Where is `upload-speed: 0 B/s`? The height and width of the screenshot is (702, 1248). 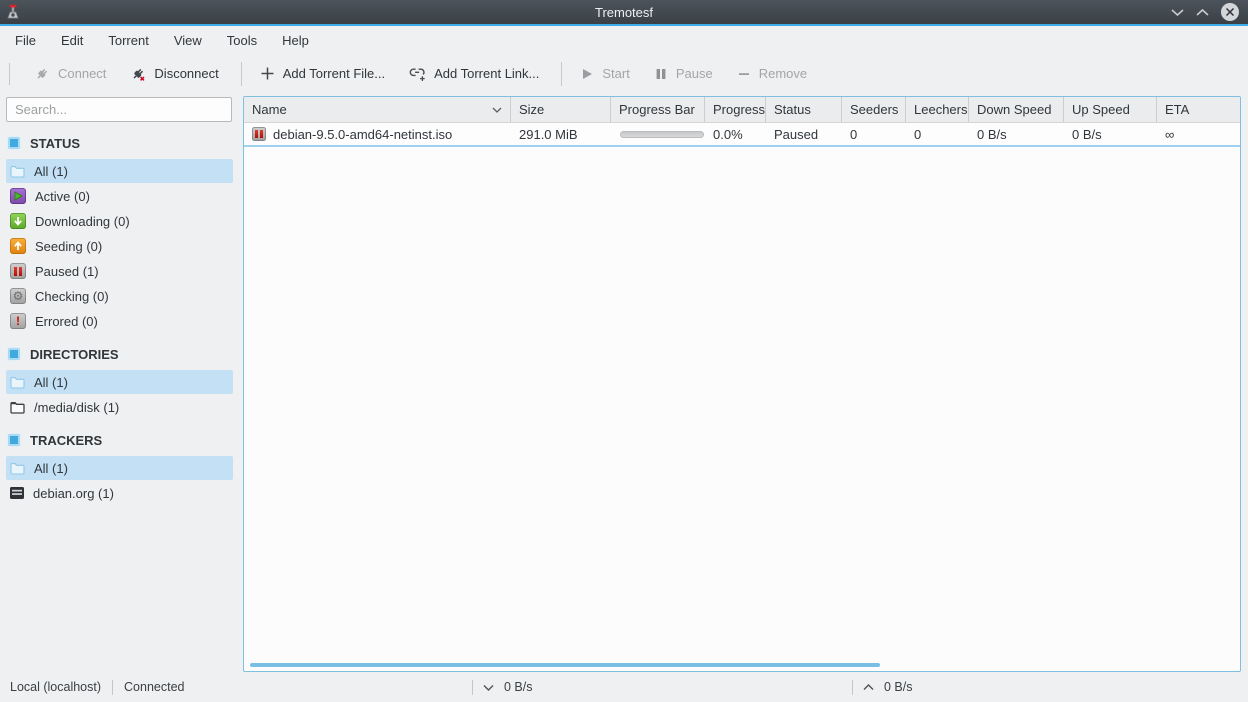 upload-speed: 0 B/s is located at coordinates (898, 687).